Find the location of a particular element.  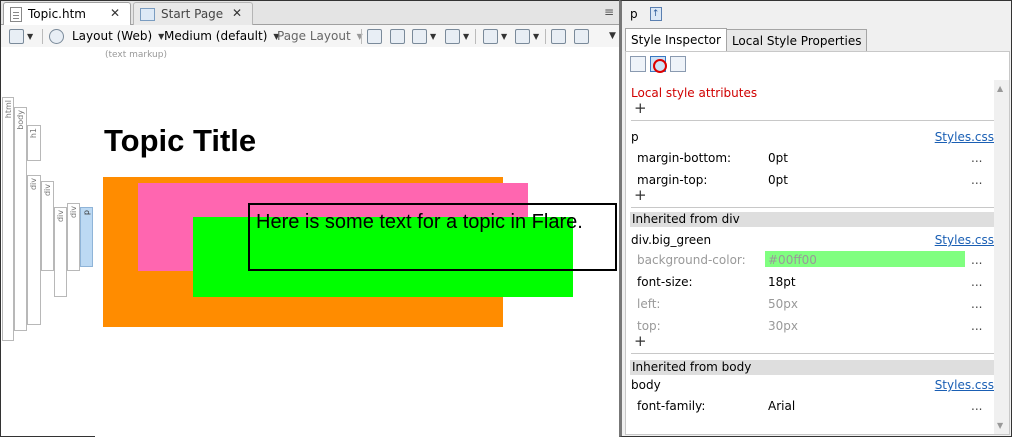

inspector-toolbar is located at coordinates (658, 64).